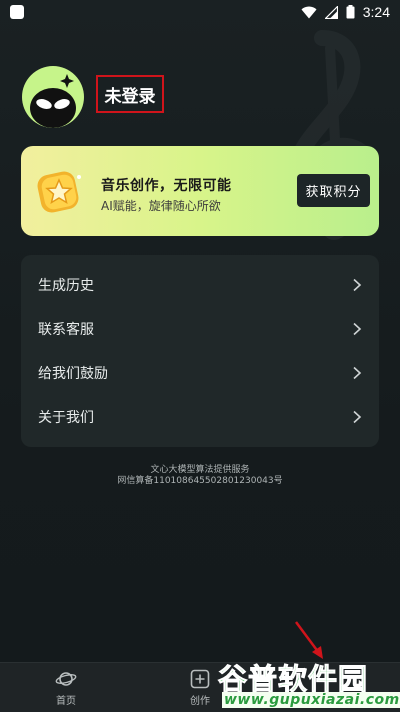 This screenshot has width=400, height=712. What do you see at coordinates (331, 12) in the screenshot?
I see `signal-icon` at bounding box center [331, 12].